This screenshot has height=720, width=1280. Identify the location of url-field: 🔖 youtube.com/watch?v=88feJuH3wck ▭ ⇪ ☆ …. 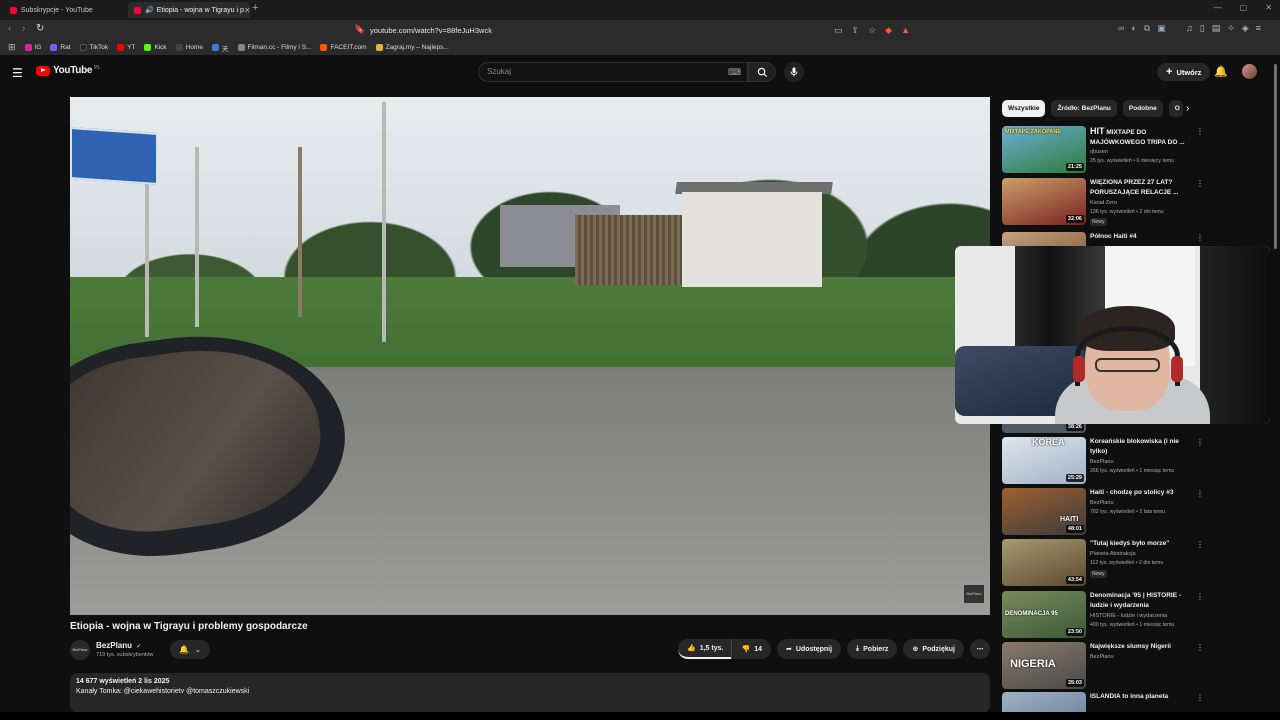
(630, 30).